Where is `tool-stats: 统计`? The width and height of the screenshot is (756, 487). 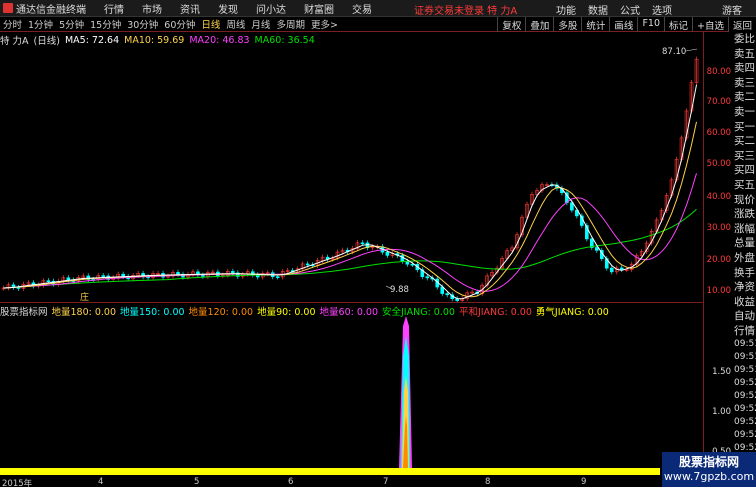 tool-stats: 统计 is located at coordinates (595, 24).